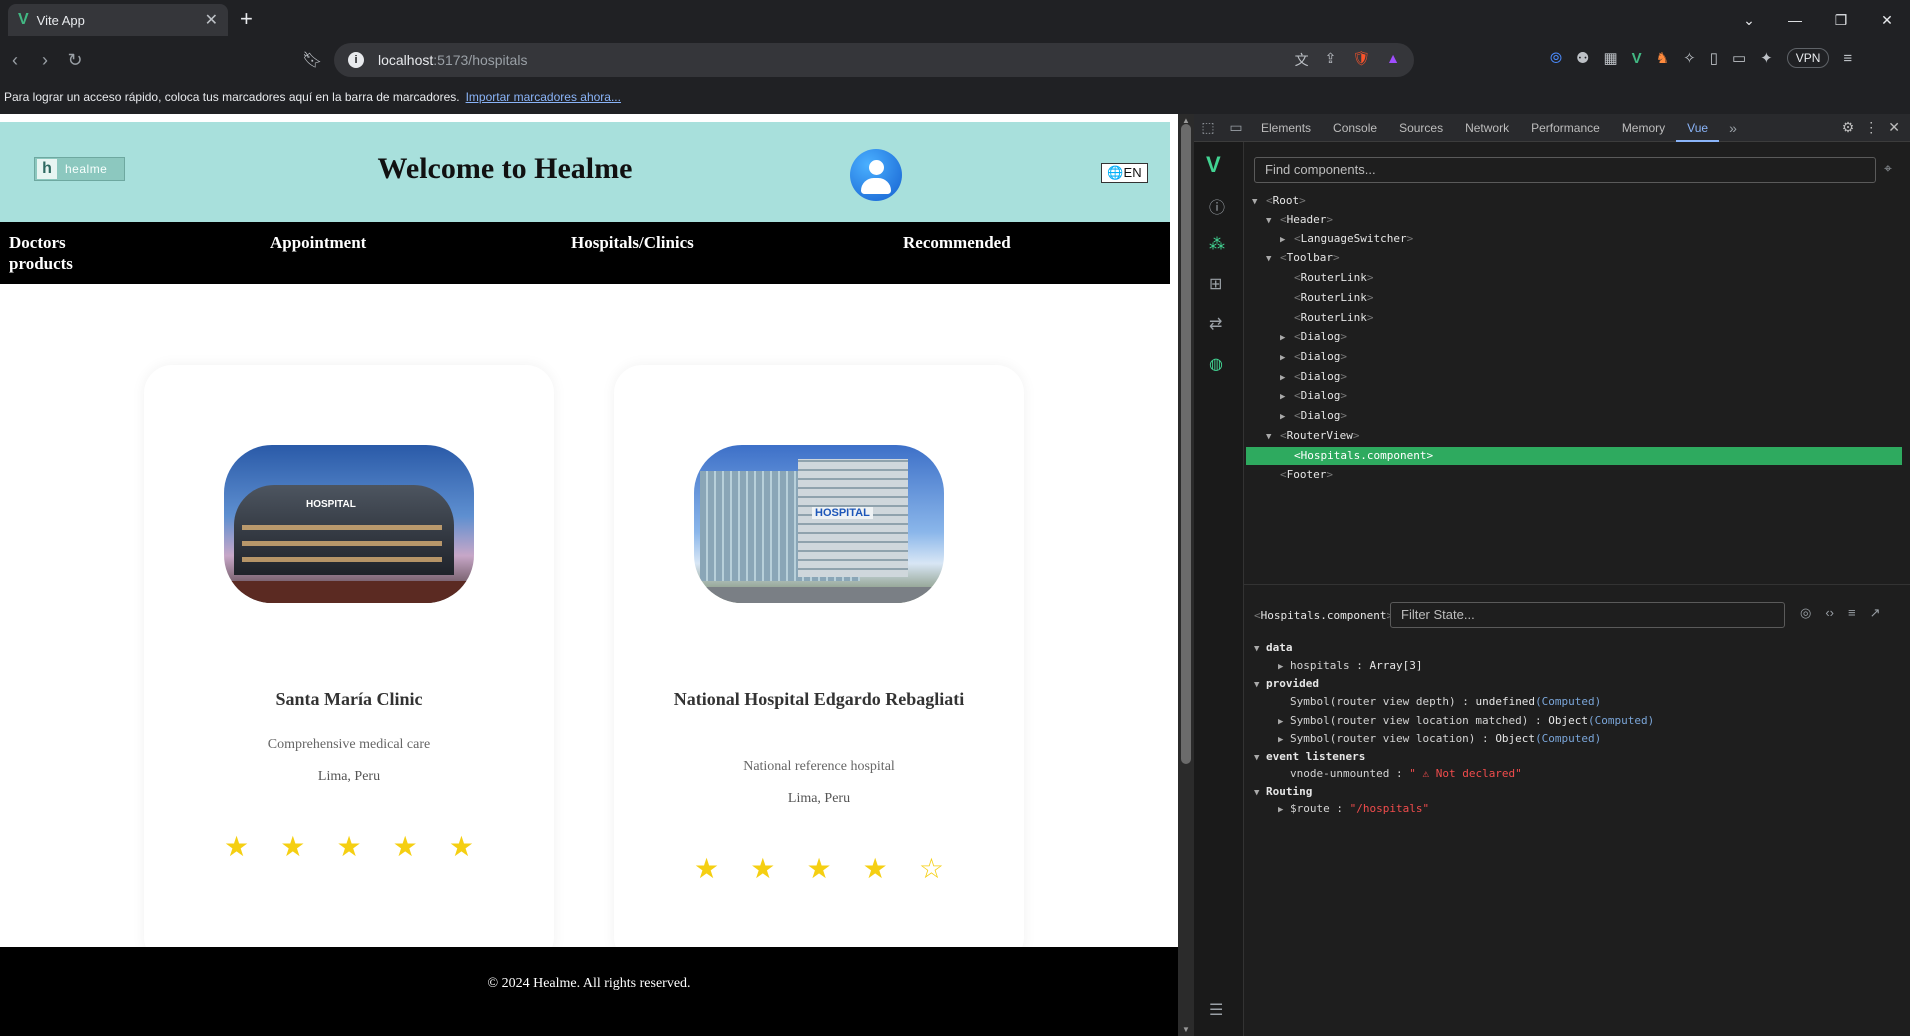  I want to click on back-icon: ‹, so click(15, 60).